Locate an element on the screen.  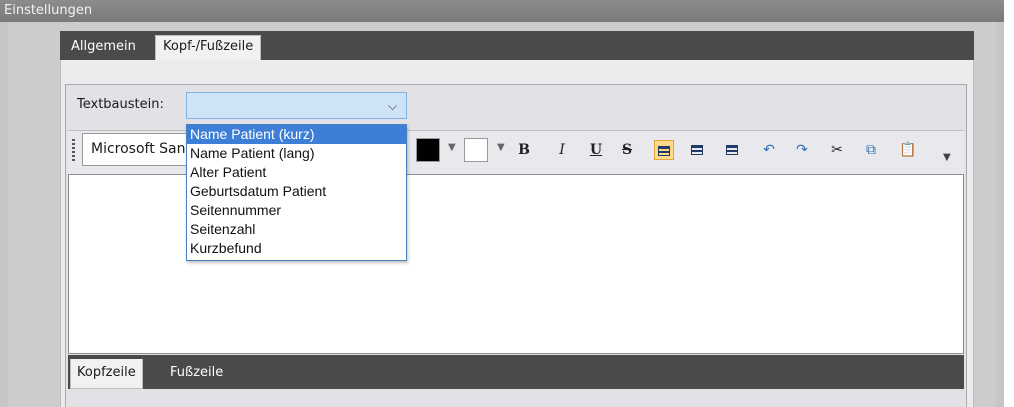
cut-icon: ✂ is located at coordinates (837, 150).